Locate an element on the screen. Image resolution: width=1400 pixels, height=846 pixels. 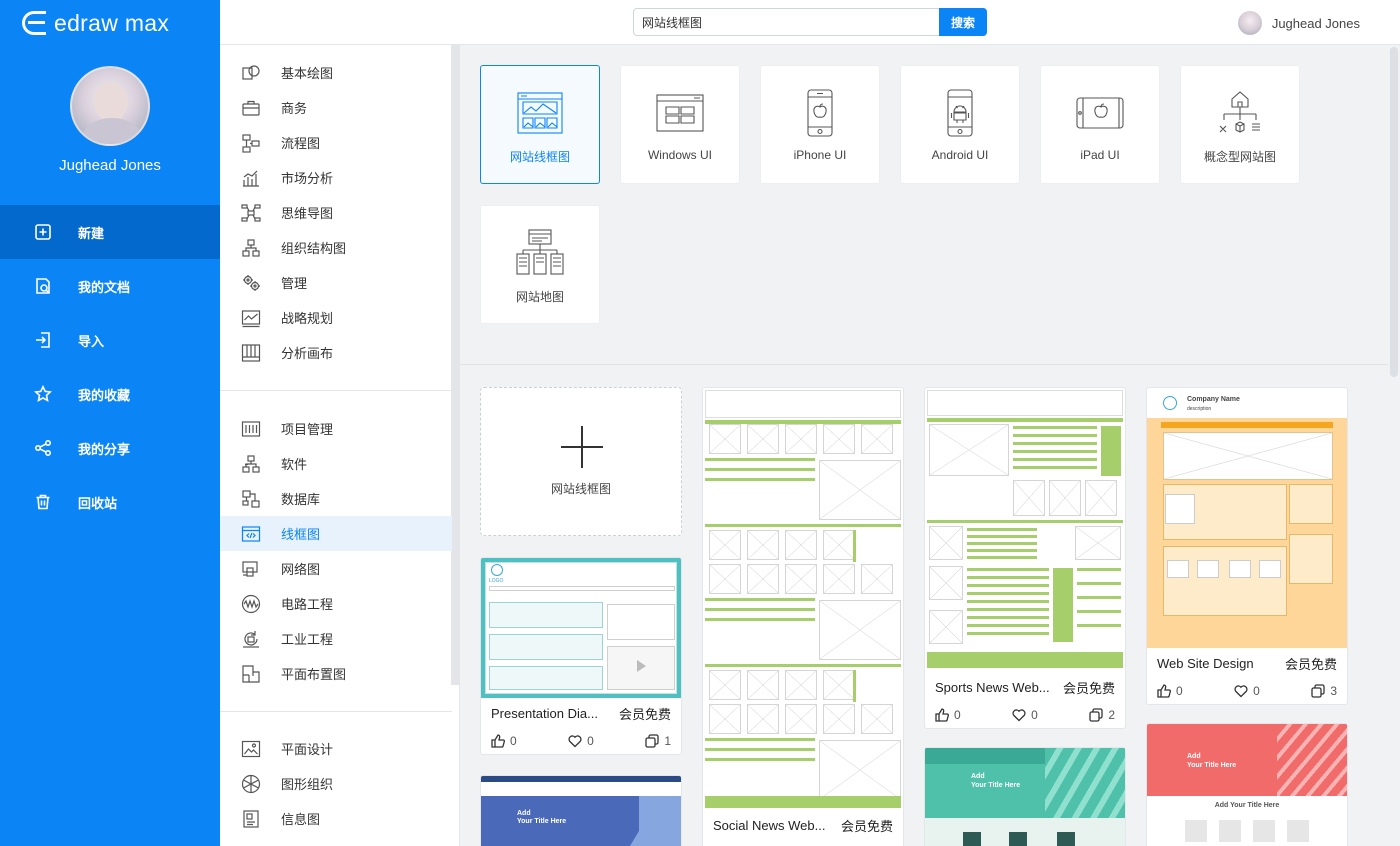
category-item-database: 数据库 is located at coordinates (336, 498).